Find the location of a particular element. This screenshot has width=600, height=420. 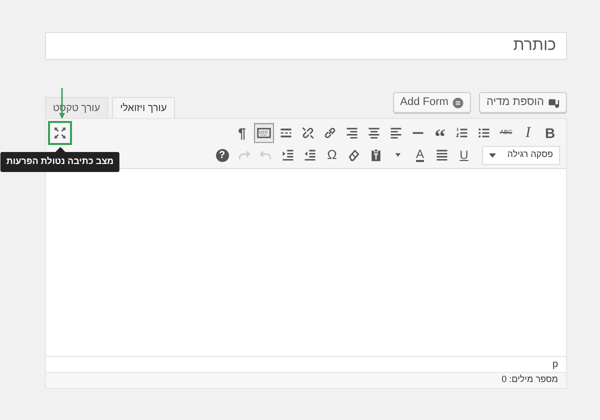

word-count: מספר מילים: 0 is located at coordinates (306, 380).